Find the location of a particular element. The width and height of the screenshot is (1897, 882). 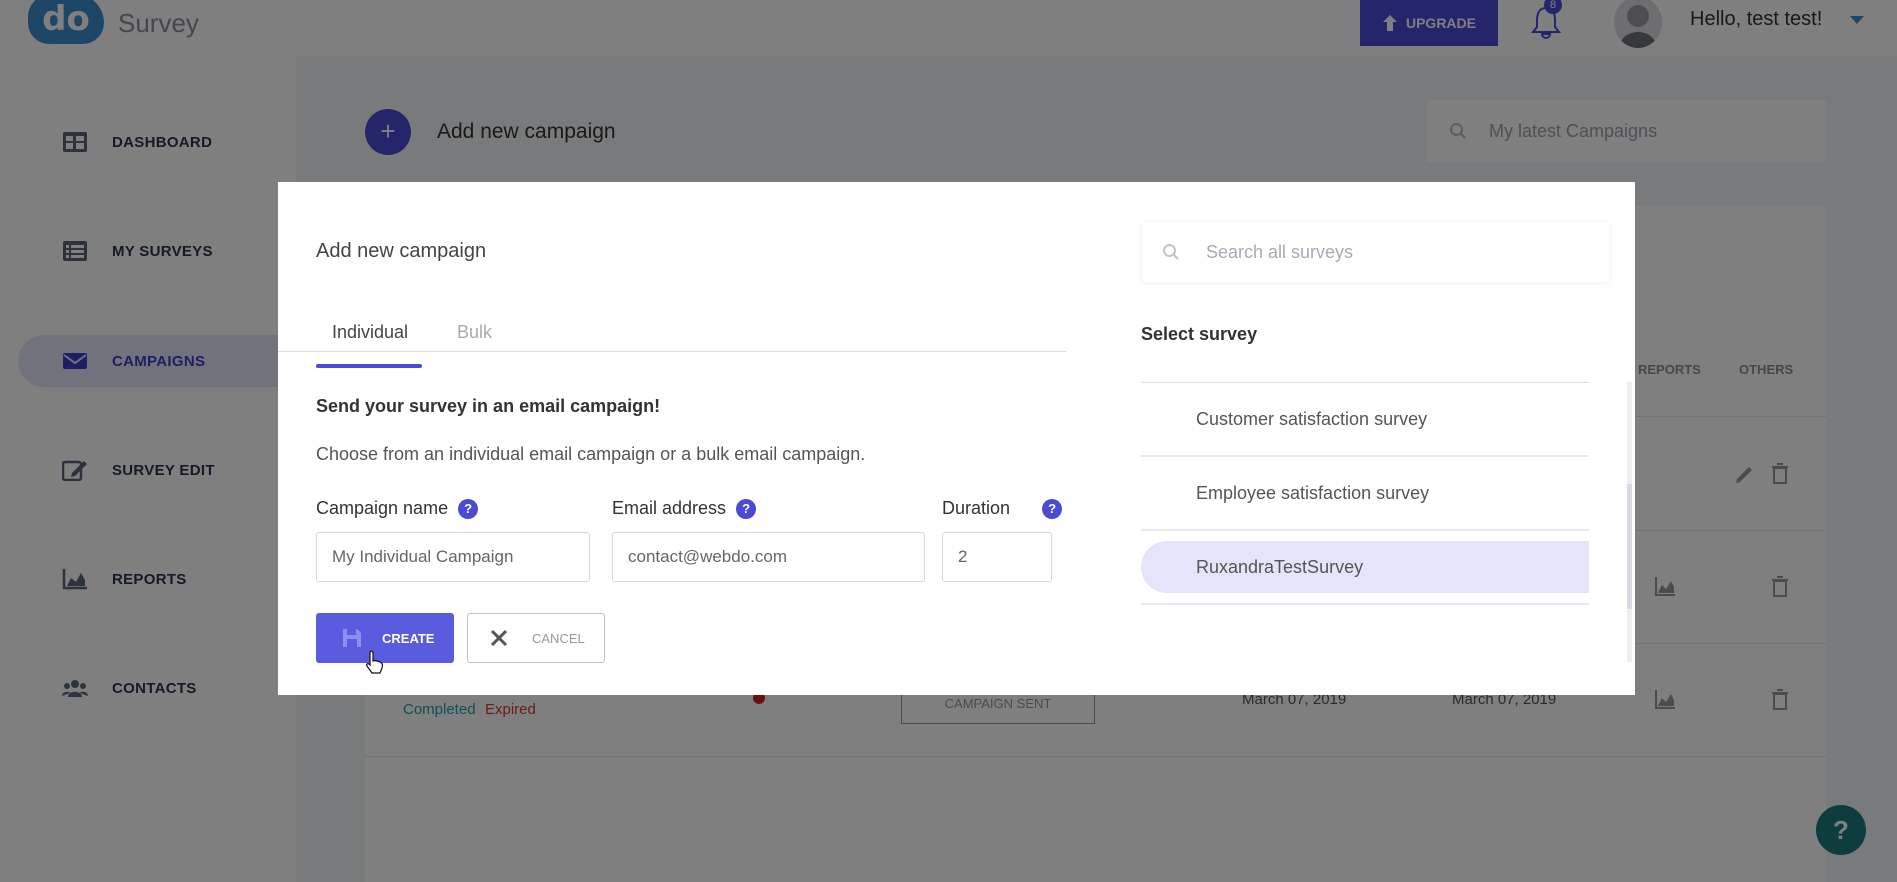

campaign-name-label: Campaign name ? is located at coordinates (397, 508).